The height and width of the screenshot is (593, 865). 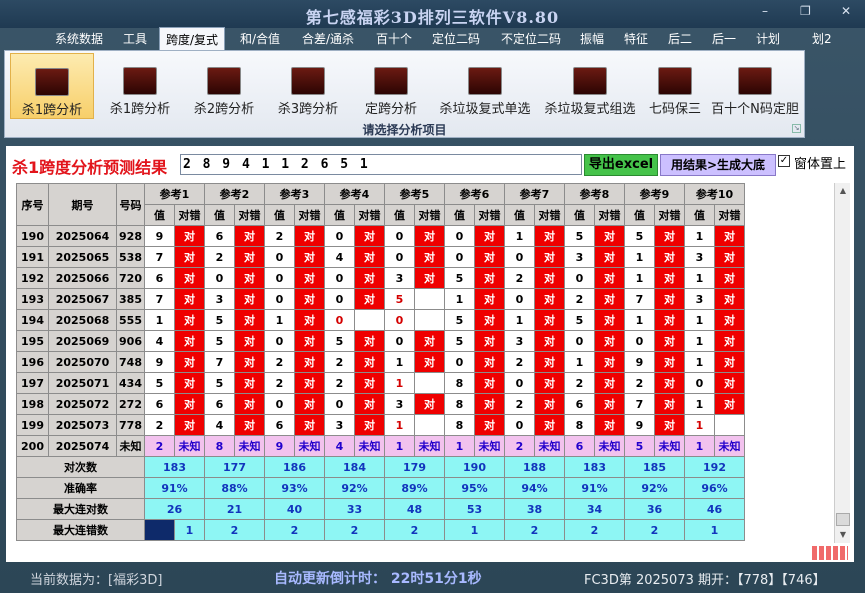 I want to click on expand-icon: ↘, so click(x=796, y=128).